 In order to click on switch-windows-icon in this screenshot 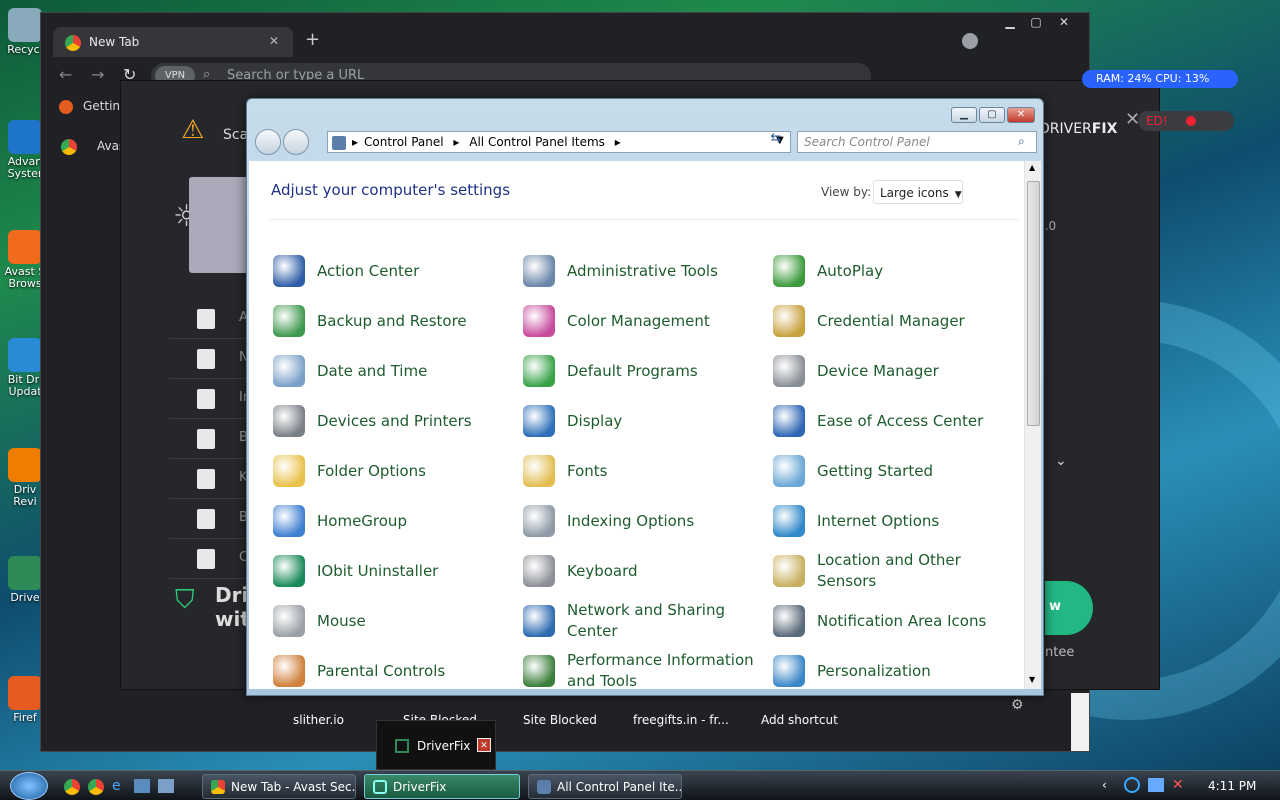, I will do `click(166, 786)`.